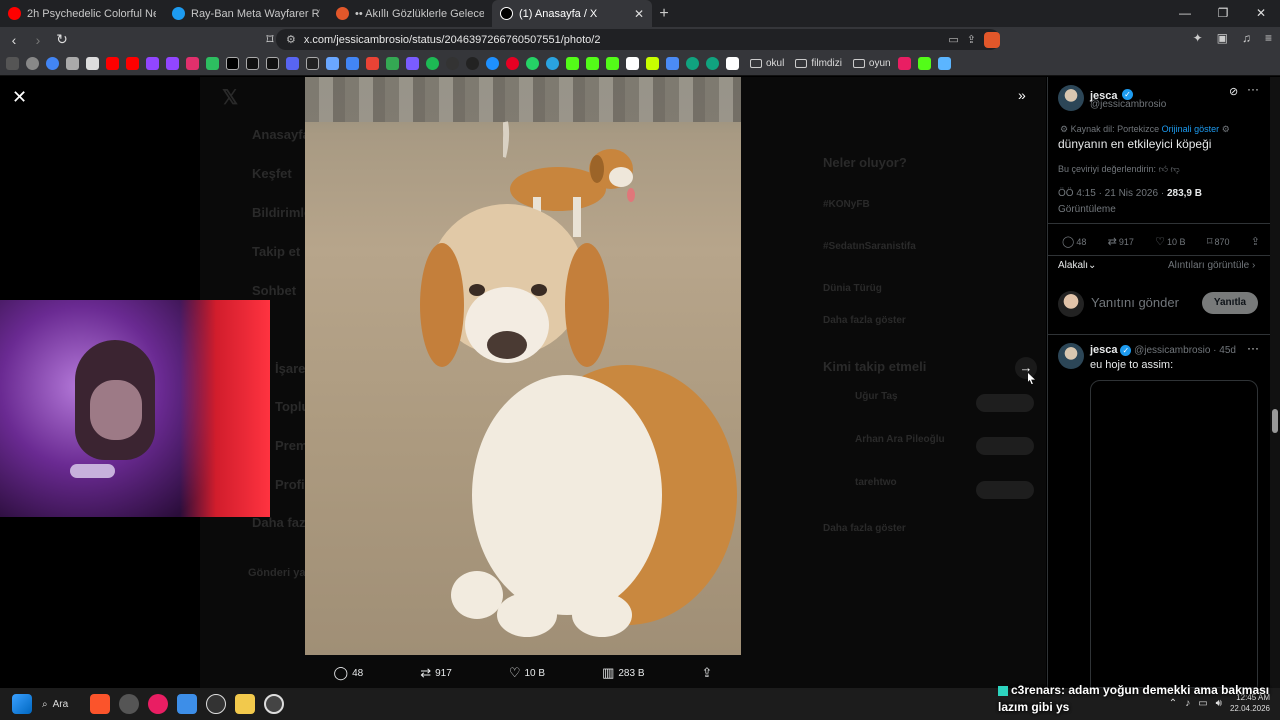  Describe the element at coordinates (1230, 303) in the screenshot. I see `reply-button: Yanıtla` at that location.